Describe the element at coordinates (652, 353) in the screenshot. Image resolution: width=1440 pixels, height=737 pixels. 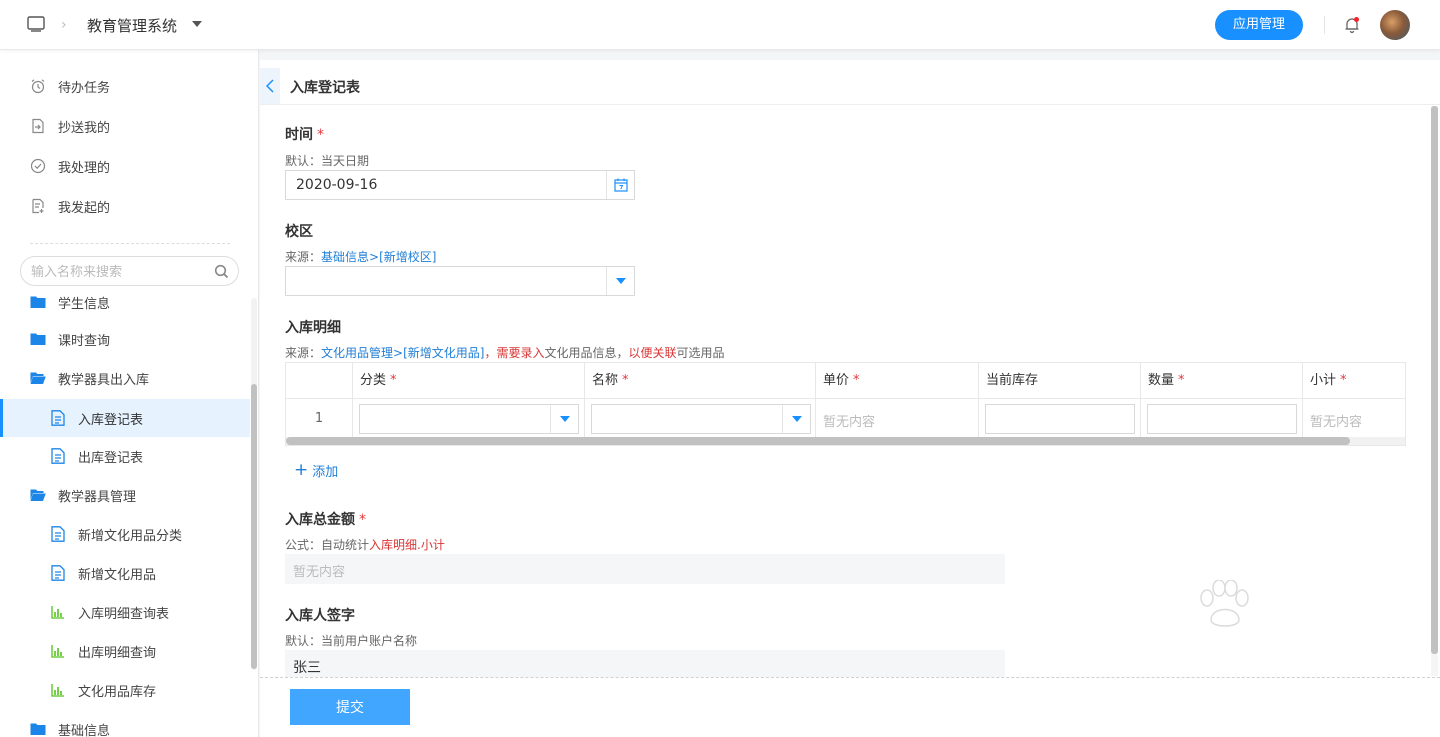
I see `hint-warning: 以便关联` at that location.